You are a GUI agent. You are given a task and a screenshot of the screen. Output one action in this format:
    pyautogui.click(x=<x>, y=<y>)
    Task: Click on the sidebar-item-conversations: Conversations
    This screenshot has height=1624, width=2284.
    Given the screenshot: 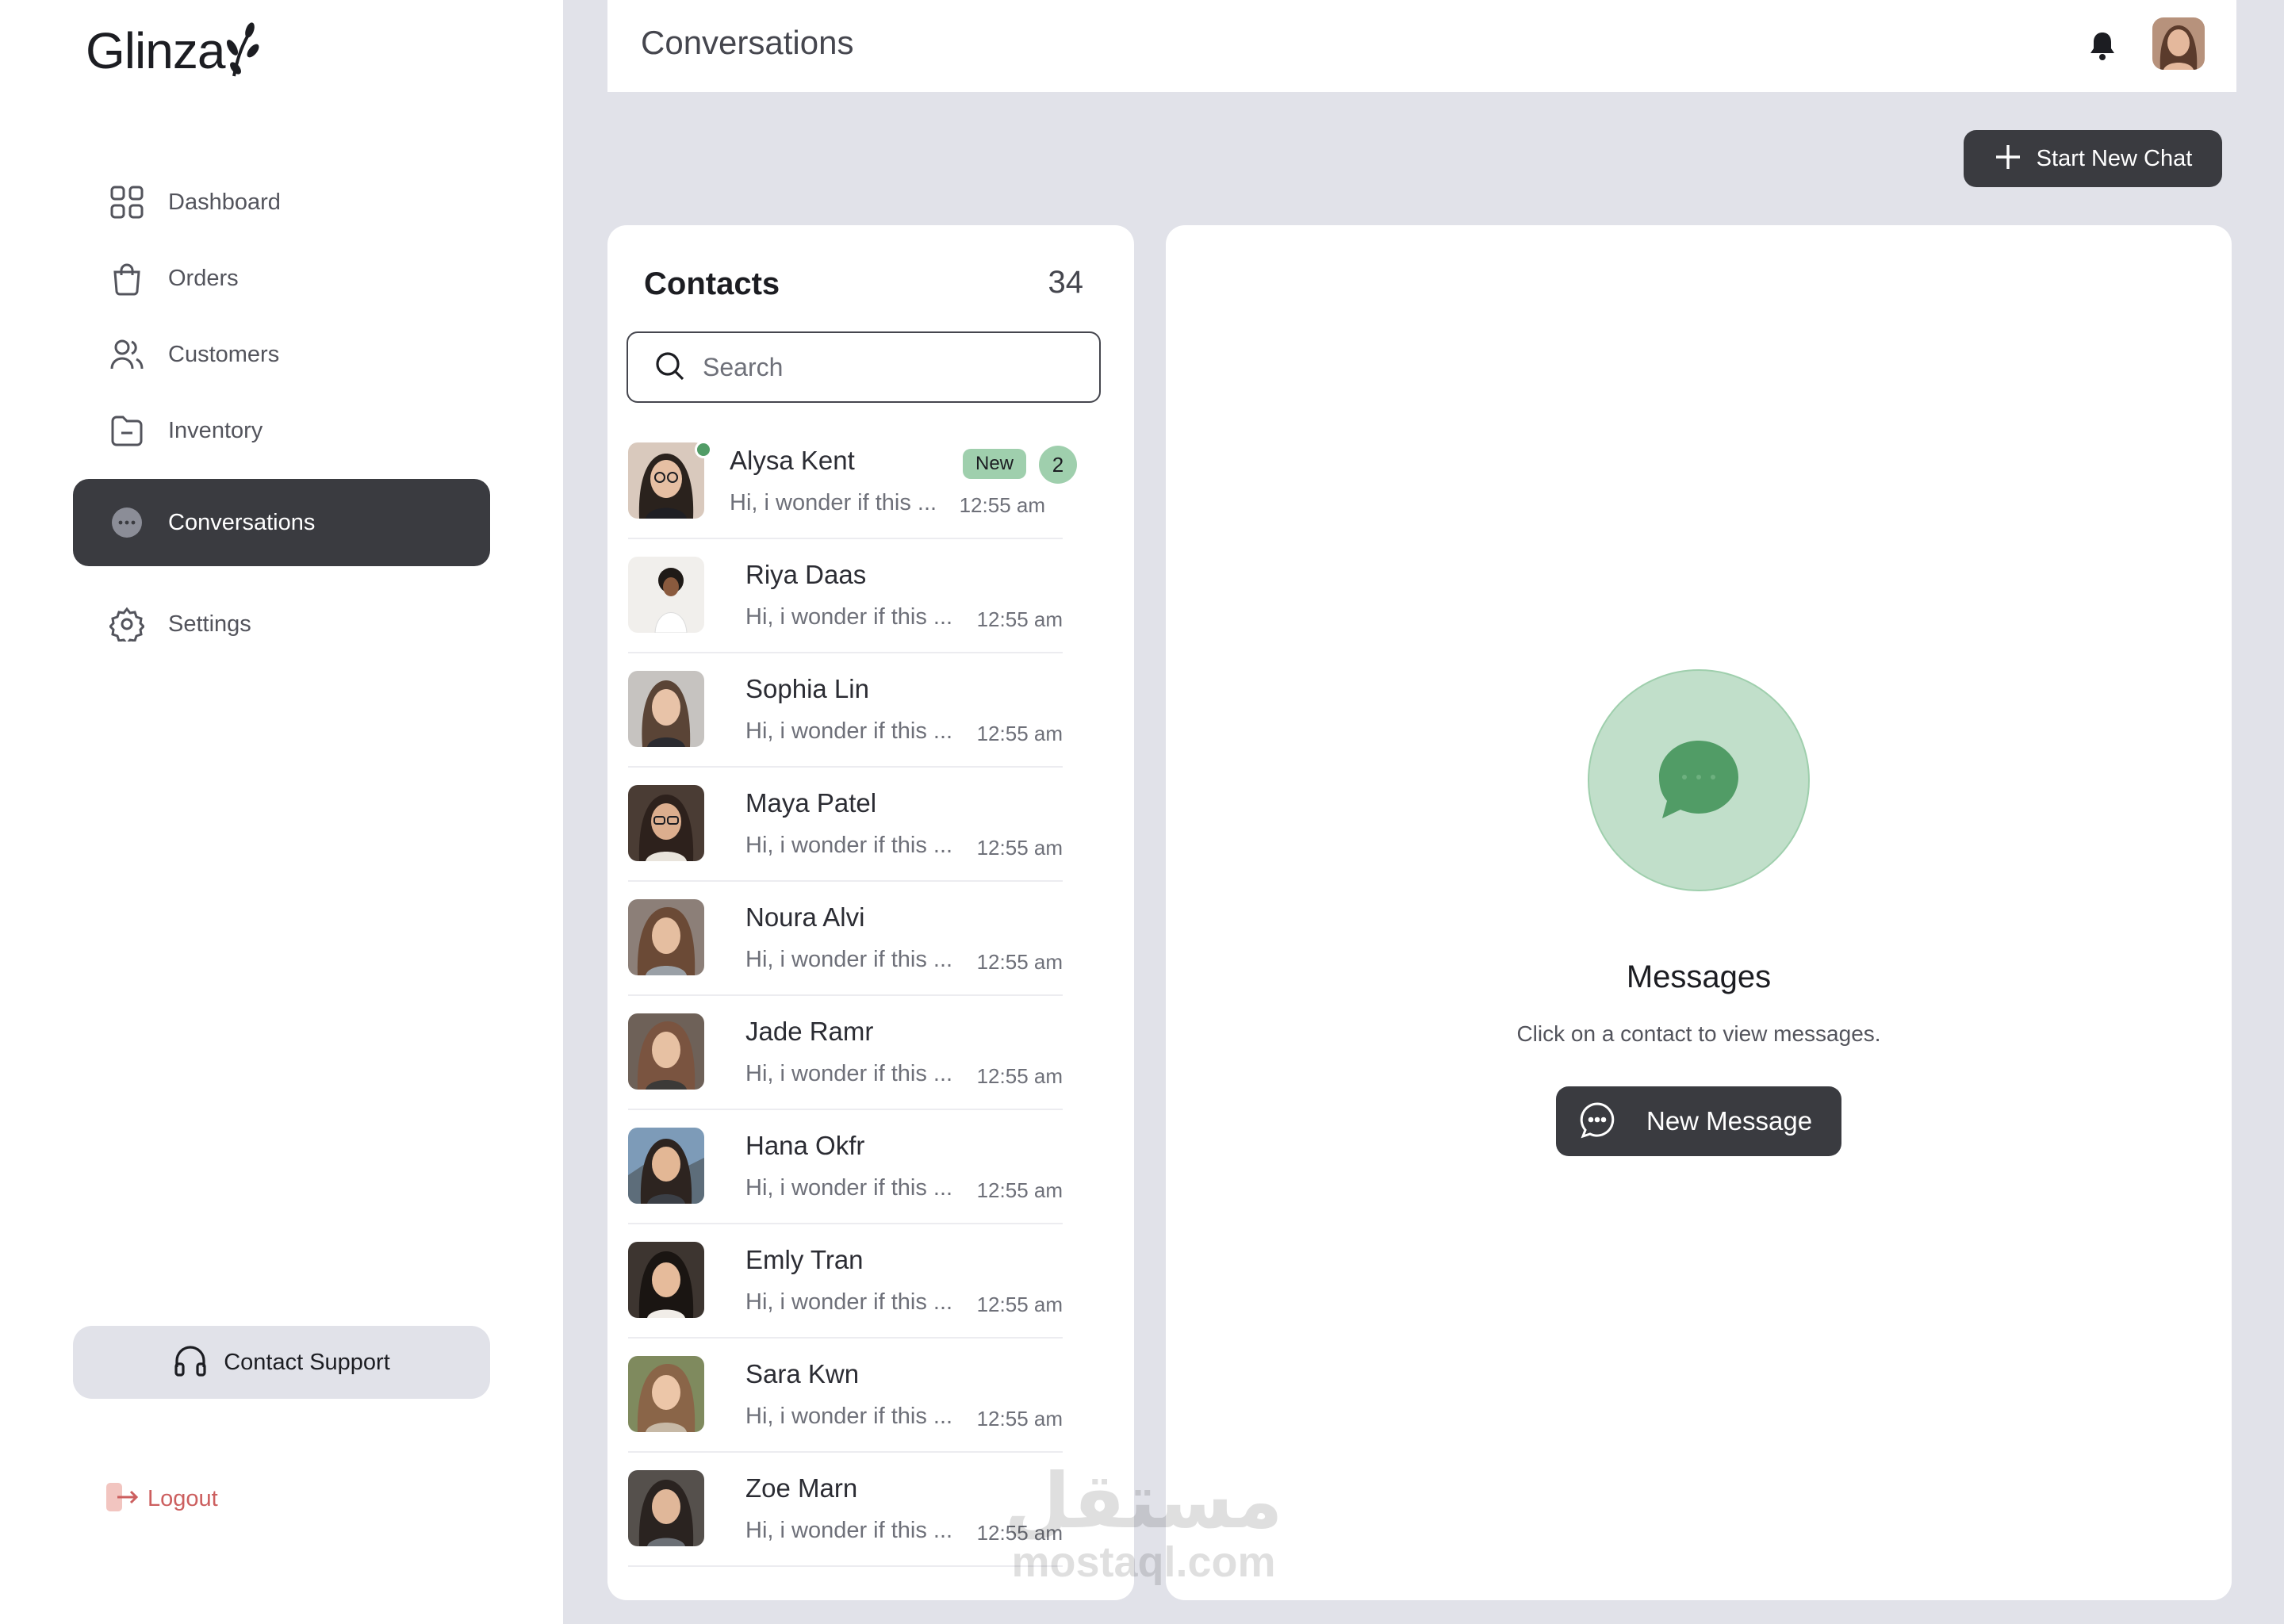 What is the action you would take?
    pyautogui.click(x=281, y=522)
    